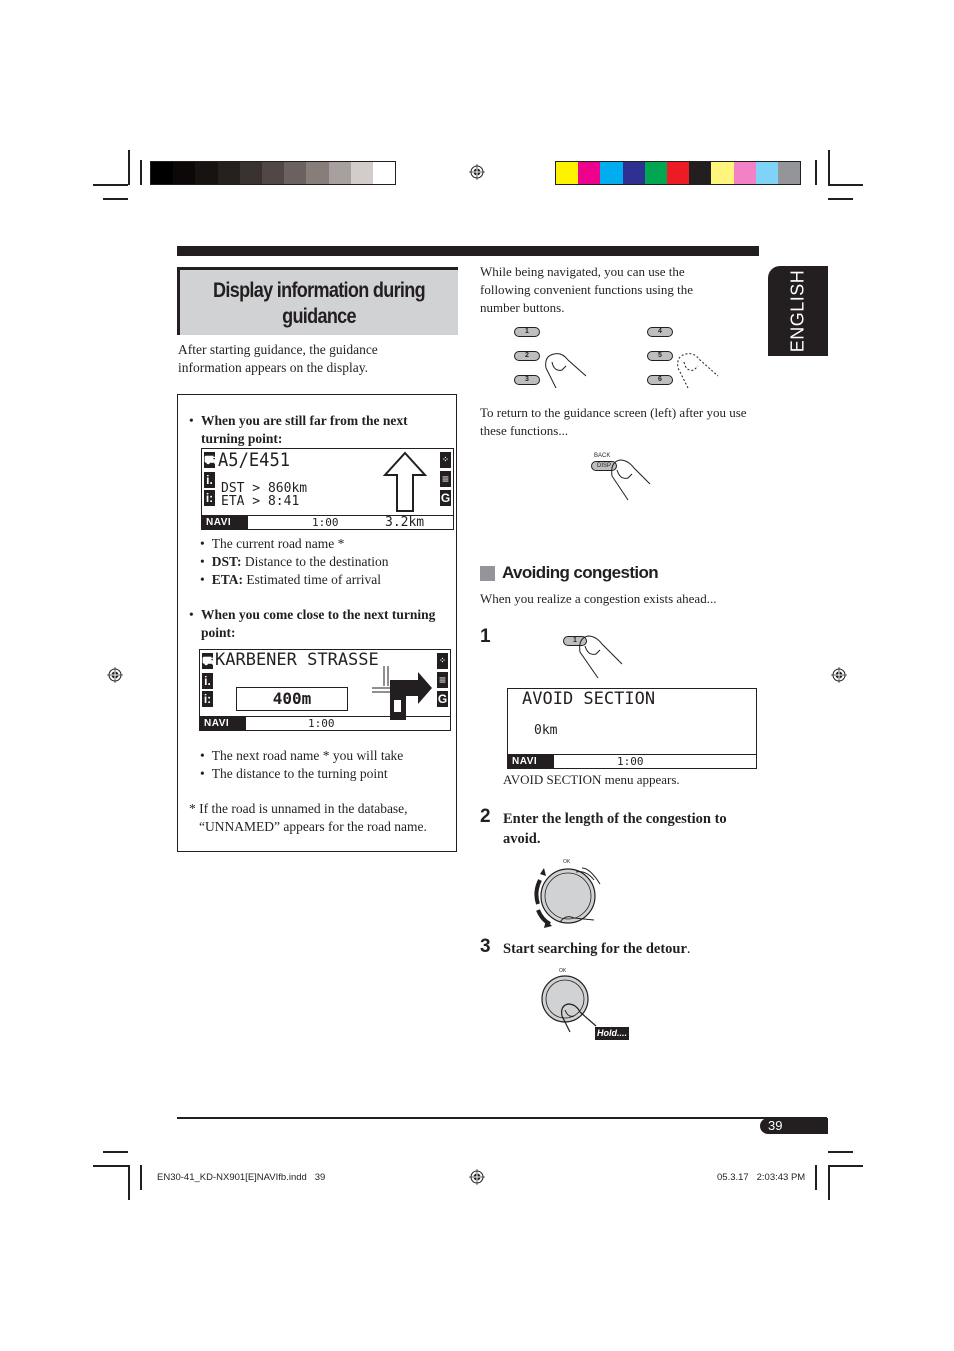 This screenshot has width=954, height=1351. Describe the element at coordinates (597, 949) in the screenshot. I see `step-3-text: Start searching for the detour.` at that location.